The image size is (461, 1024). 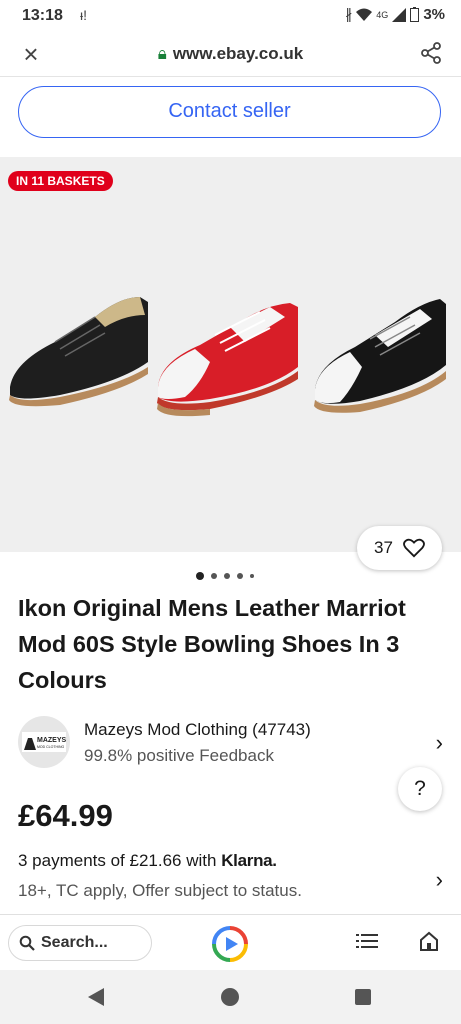 I want to click on contact-seller-button: Contact seller, so click(x=229, y=112).